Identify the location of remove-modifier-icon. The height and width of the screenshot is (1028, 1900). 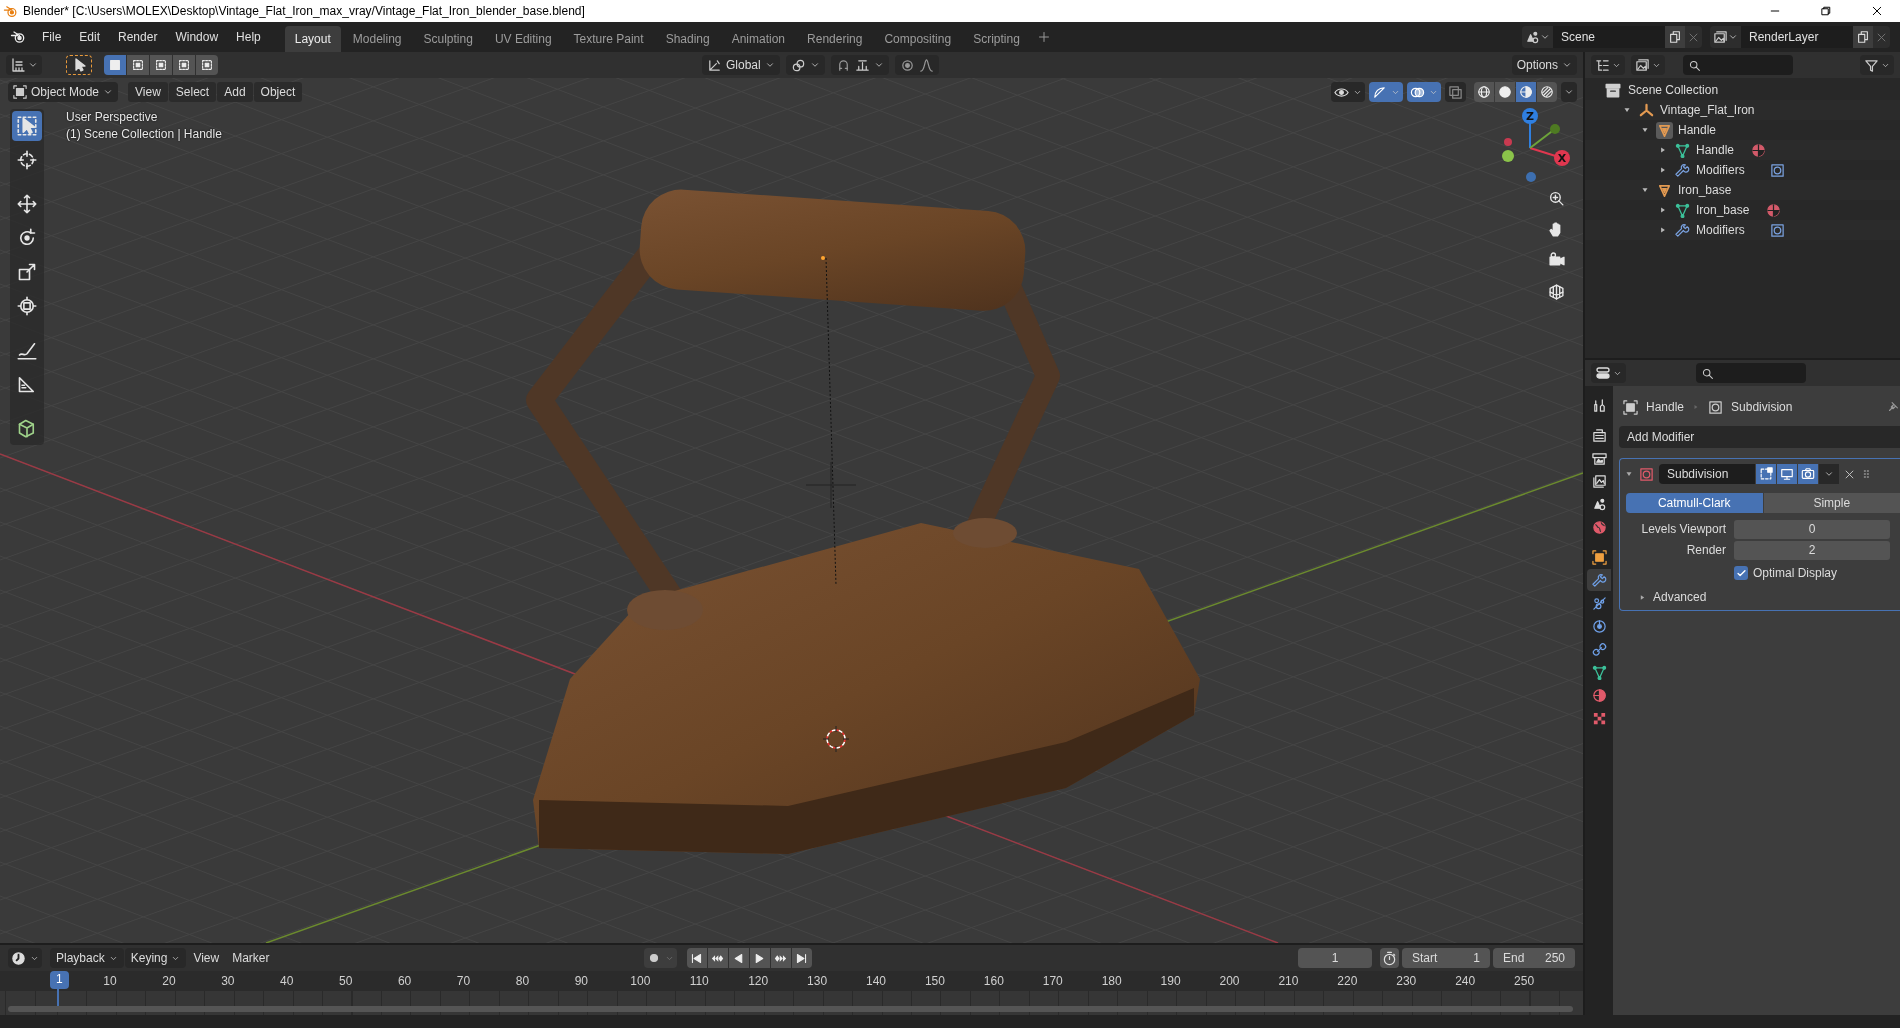
(1849, 474).